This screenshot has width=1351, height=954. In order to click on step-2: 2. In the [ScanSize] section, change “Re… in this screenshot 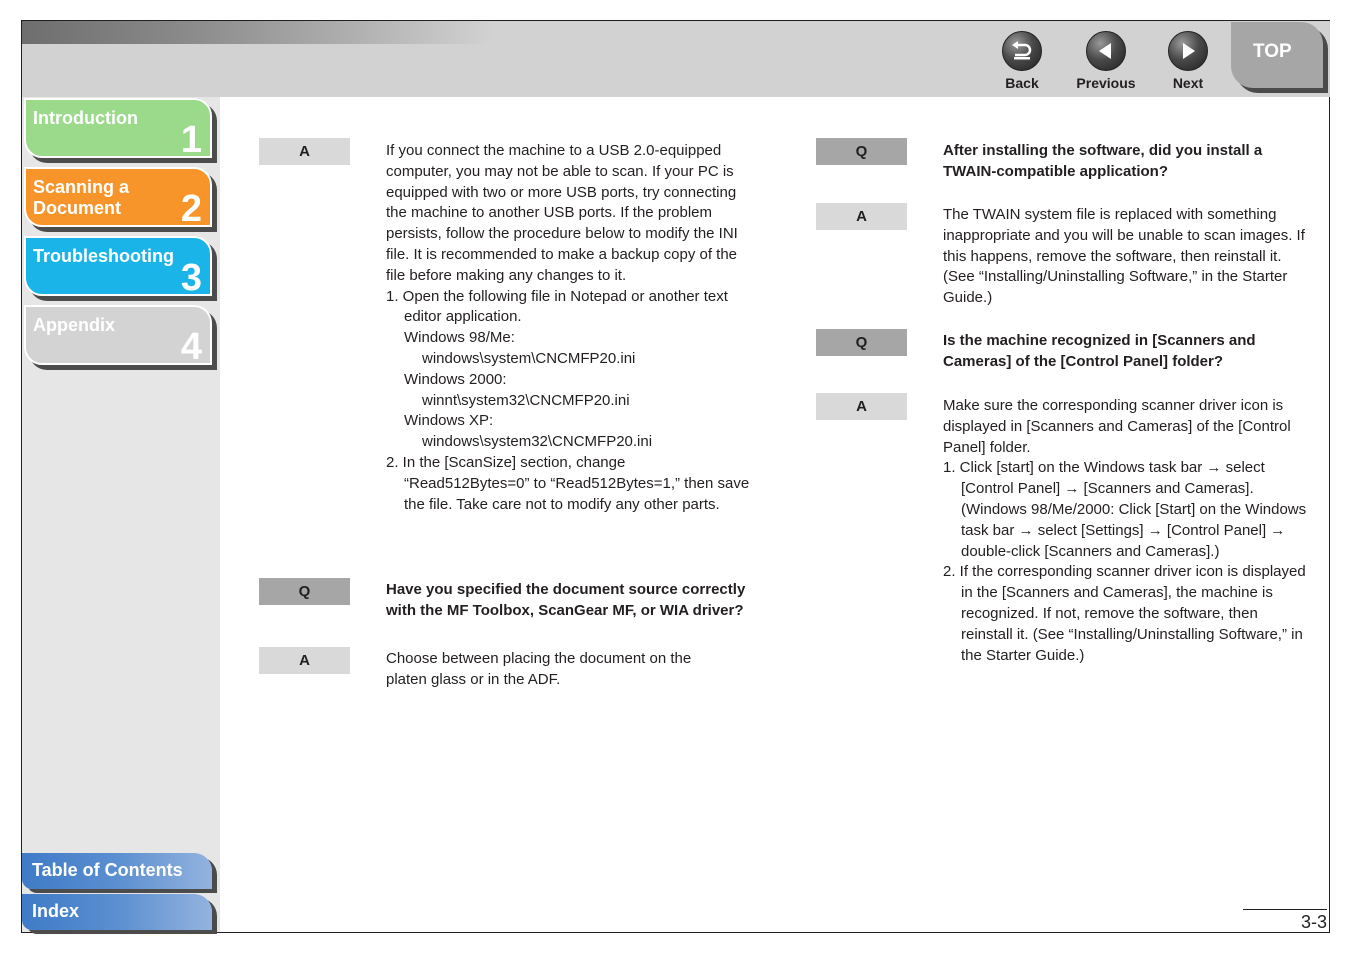, I will do `click(568, 483)`.